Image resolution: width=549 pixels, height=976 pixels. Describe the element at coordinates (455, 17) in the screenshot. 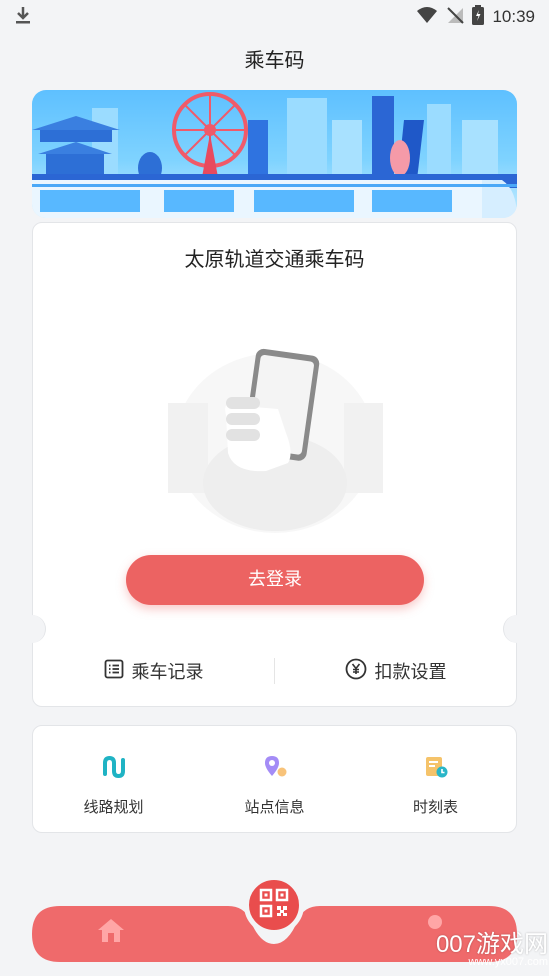

I see `no-signal-icon` at that location.